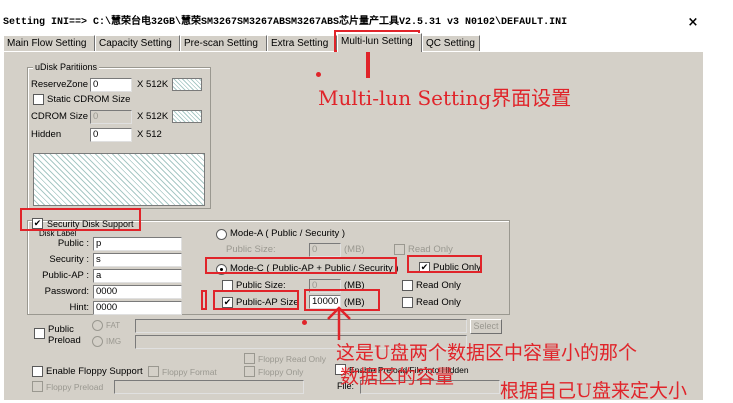 This screenshot has height=403, width=733. I want to click on hidden-label: Hidden, so click(46, 134).